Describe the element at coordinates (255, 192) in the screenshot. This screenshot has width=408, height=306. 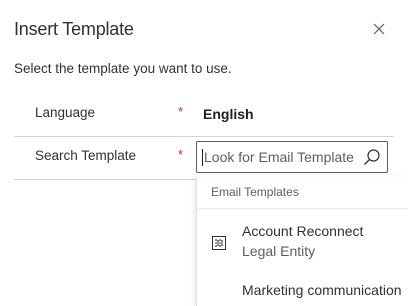
I see `dropdown-header: Email Templates` at that location.